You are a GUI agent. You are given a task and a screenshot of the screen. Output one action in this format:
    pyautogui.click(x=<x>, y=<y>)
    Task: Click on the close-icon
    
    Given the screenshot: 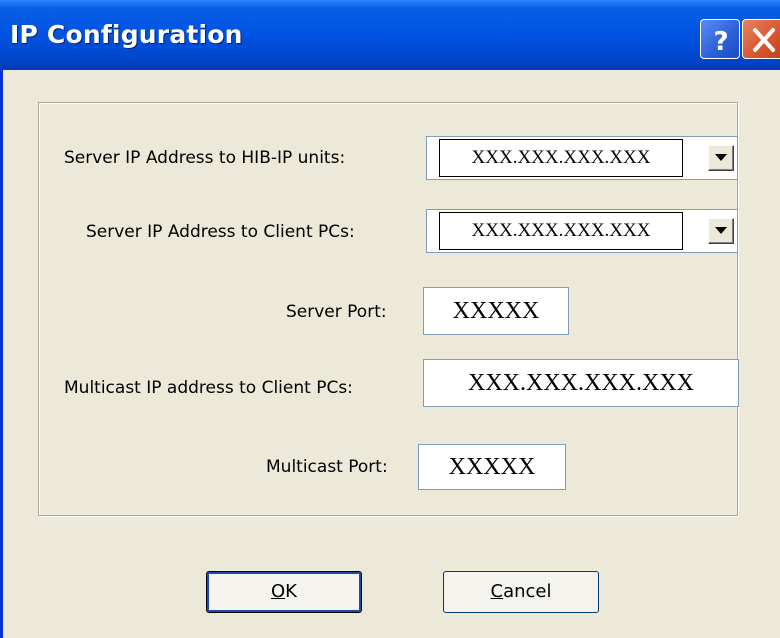 What is the action you would take?
    pyautogui.click(x=764, y=40)
    